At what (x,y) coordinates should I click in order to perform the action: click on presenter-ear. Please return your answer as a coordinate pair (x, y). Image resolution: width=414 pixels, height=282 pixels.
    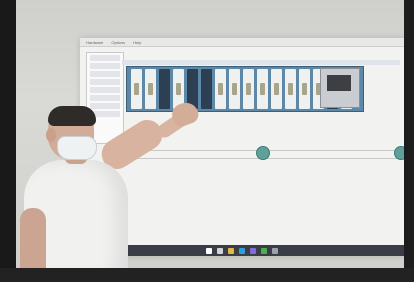
    Looking at the image, I should click on (51, 135).